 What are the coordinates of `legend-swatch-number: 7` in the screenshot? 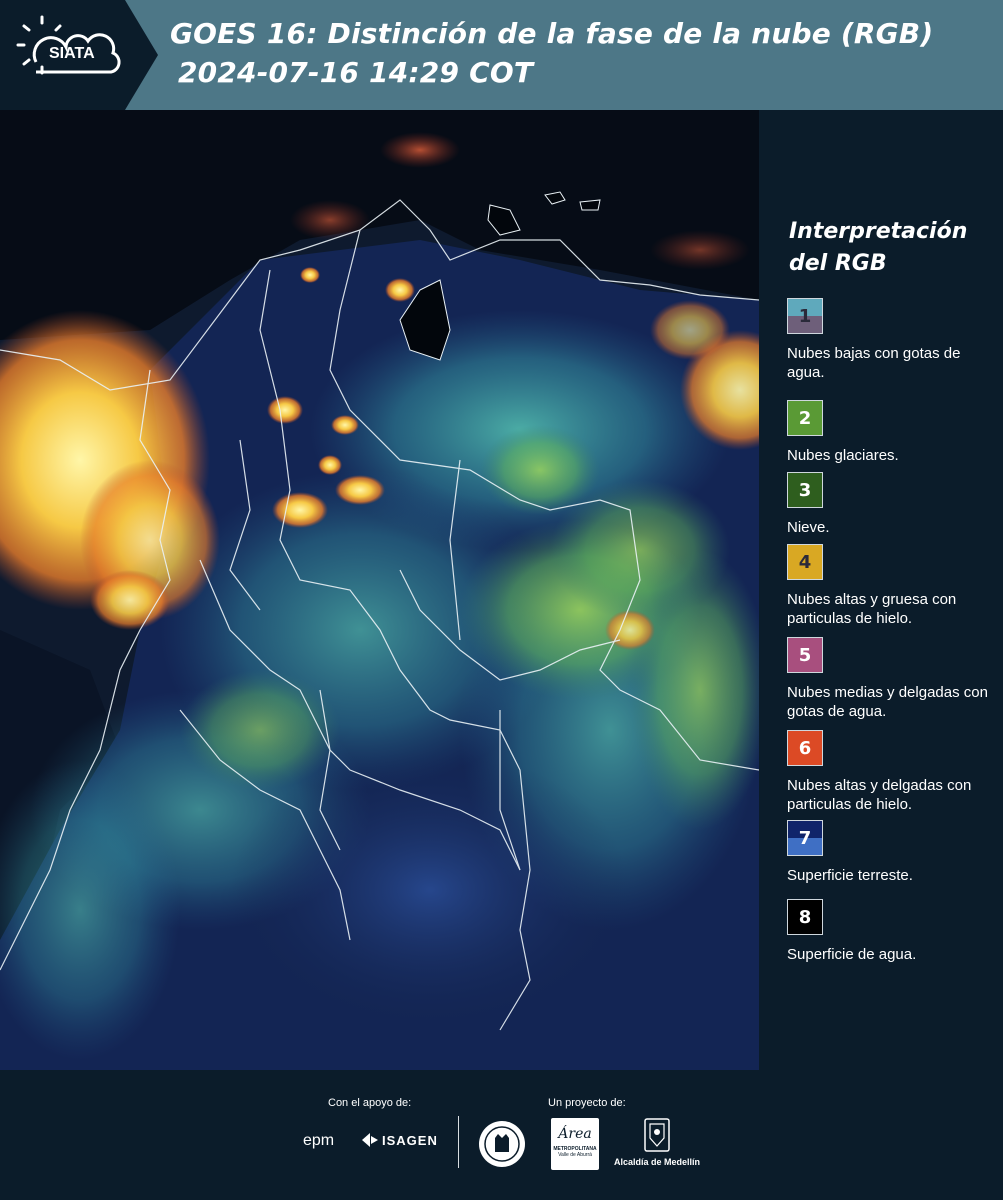 It's located at (805, 838).